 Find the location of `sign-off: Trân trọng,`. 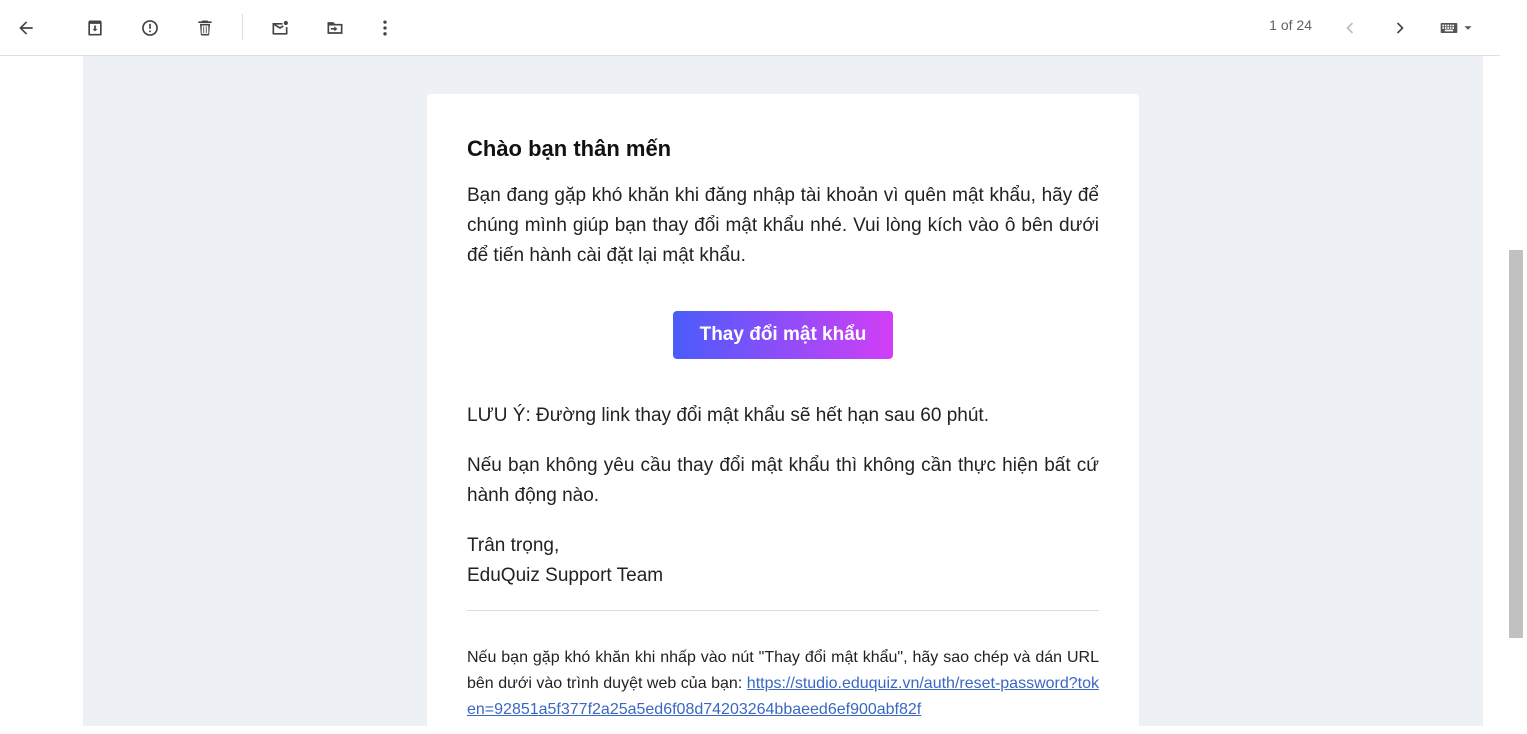

sign-off: Trân trọng, is located at coordinates (513, 545).